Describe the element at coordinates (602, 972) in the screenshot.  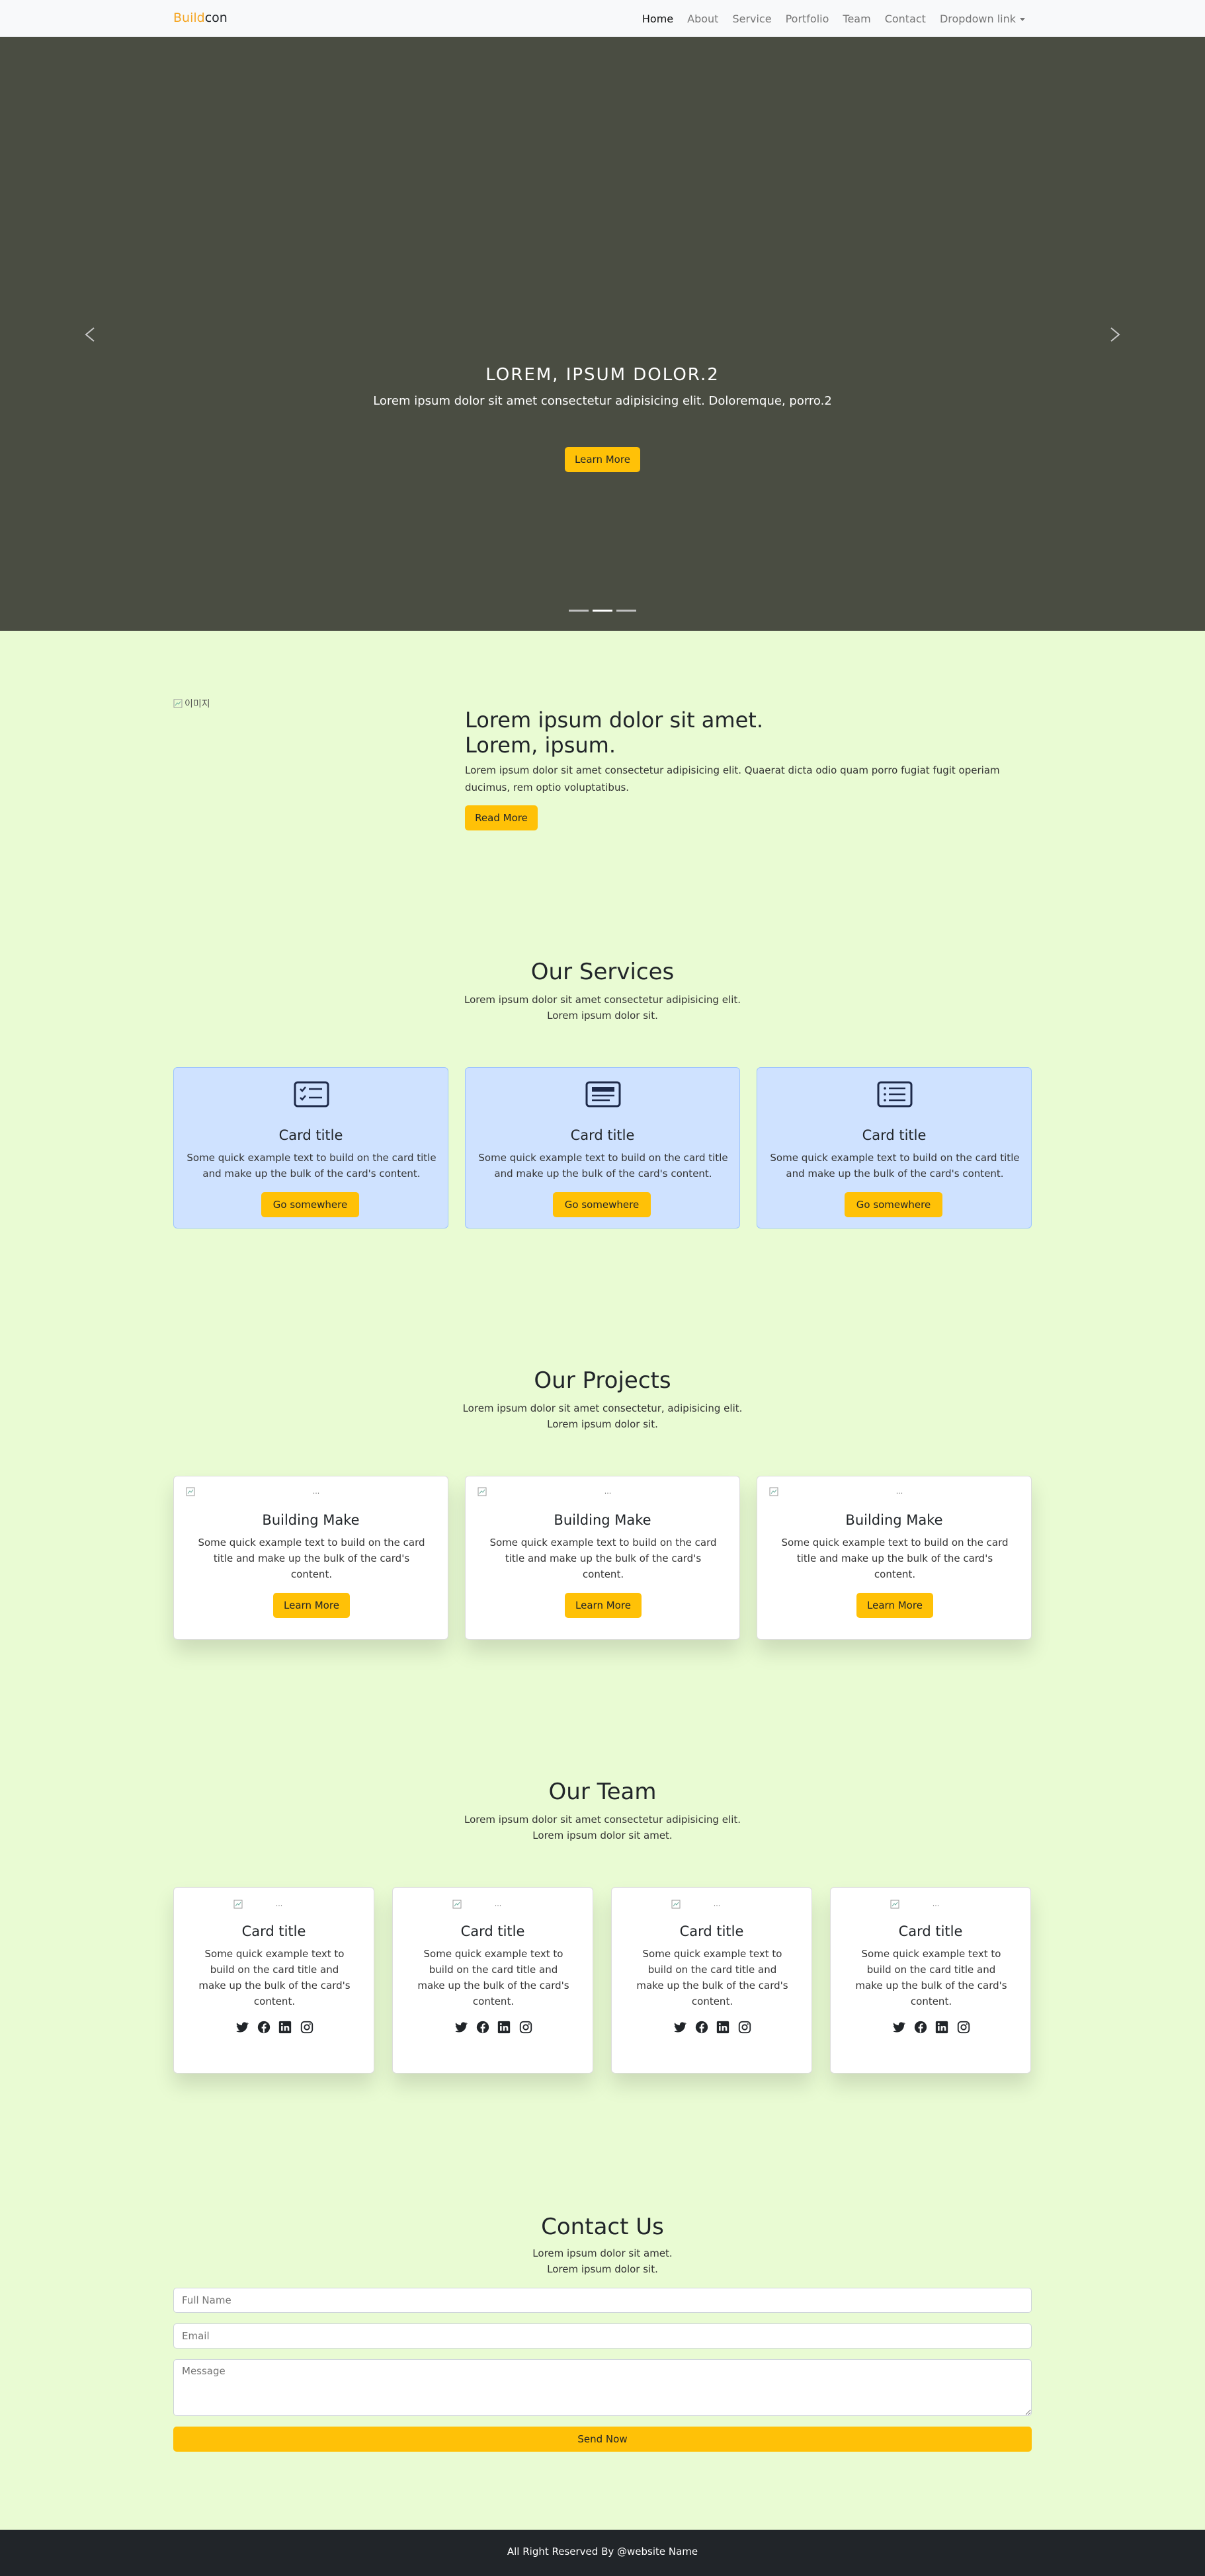
I see `services-title: Our Services` at that location.